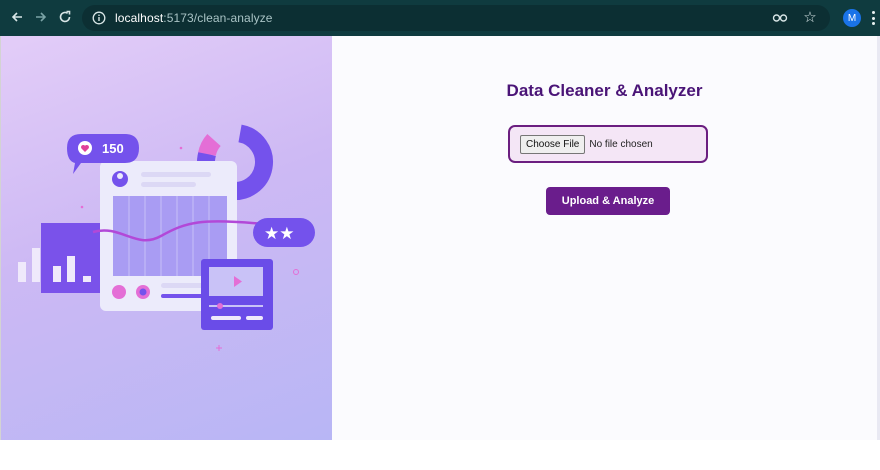 This screenshot has width=880, height=470. I want to click on forward-arrow-icon, so click(41, 17).